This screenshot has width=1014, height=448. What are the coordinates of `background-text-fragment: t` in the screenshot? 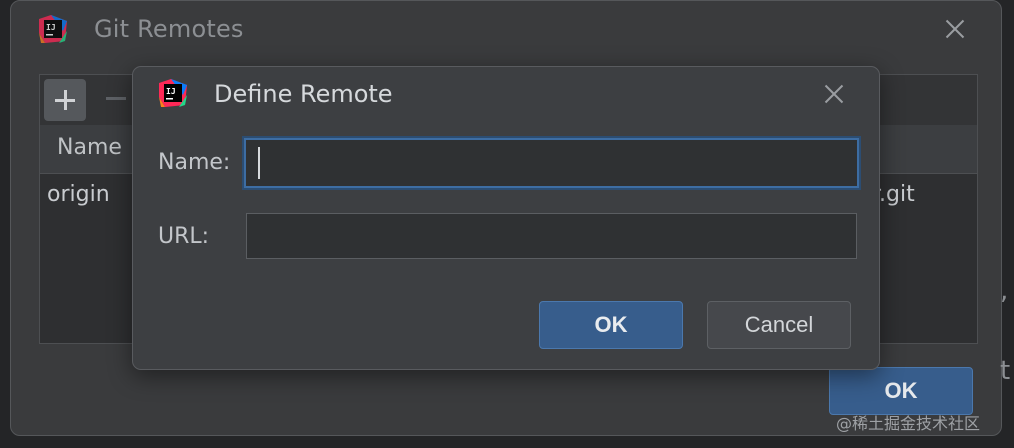 It's located at (1005, 371).